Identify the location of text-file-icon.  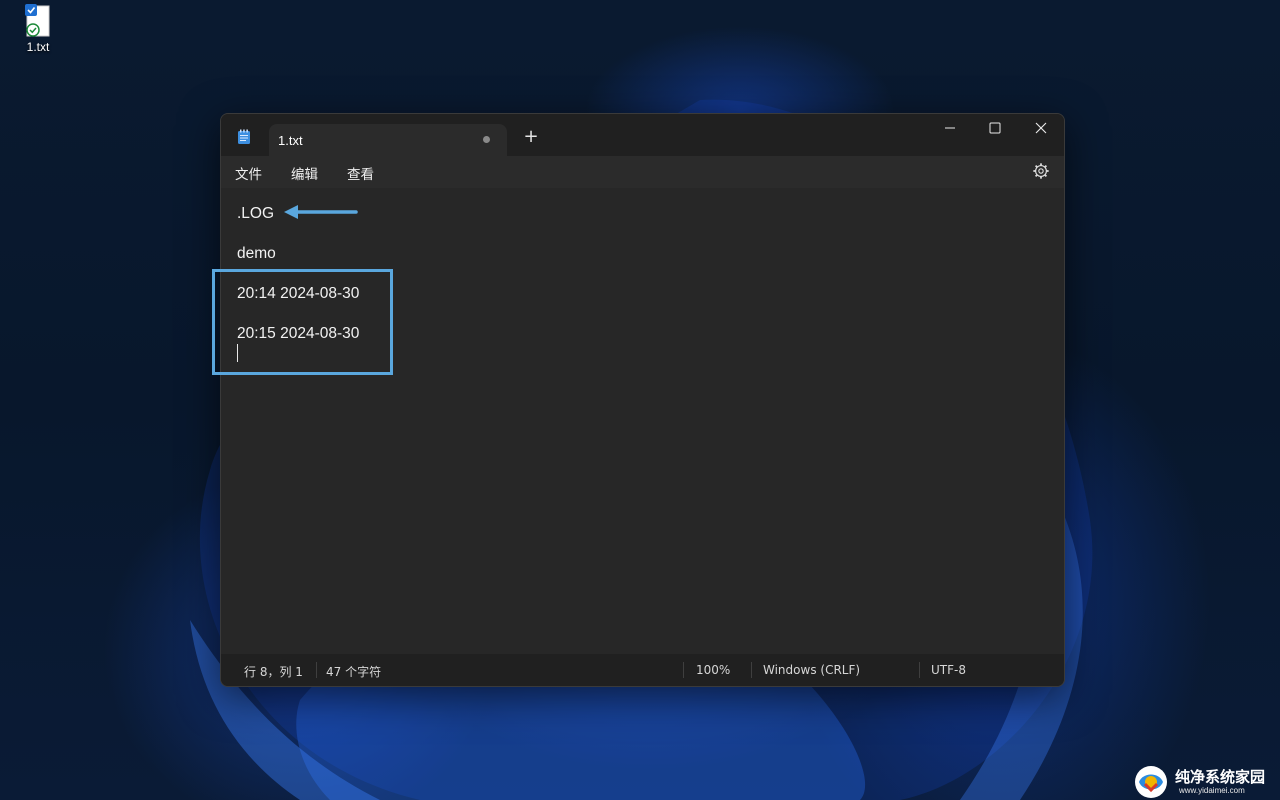
(38, 20).